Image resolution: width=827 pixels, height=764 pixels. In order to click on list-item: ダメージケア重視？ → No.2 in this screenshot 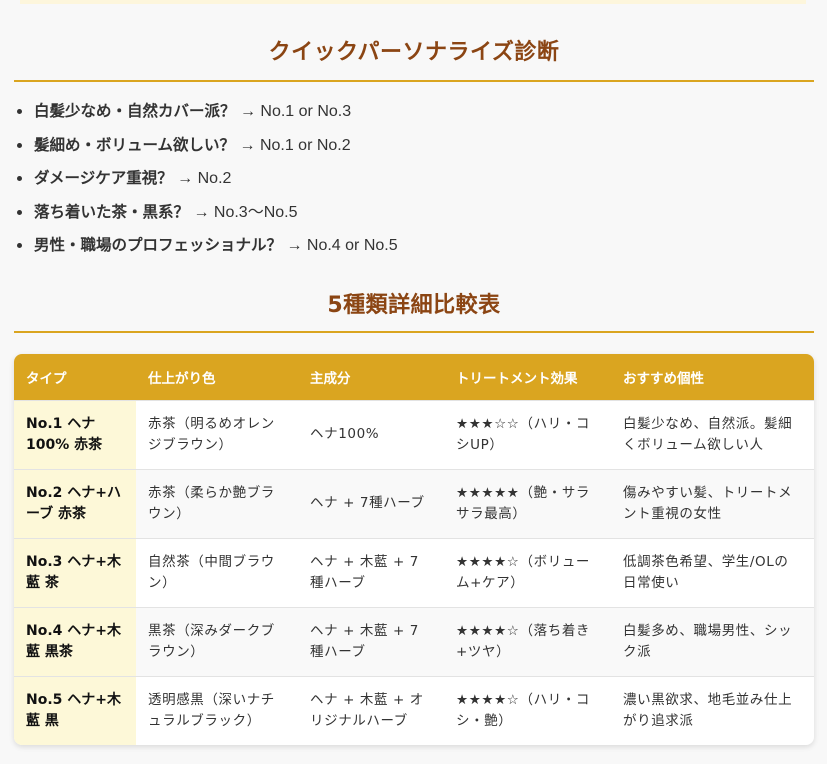, I will do `click(414, 182)`.